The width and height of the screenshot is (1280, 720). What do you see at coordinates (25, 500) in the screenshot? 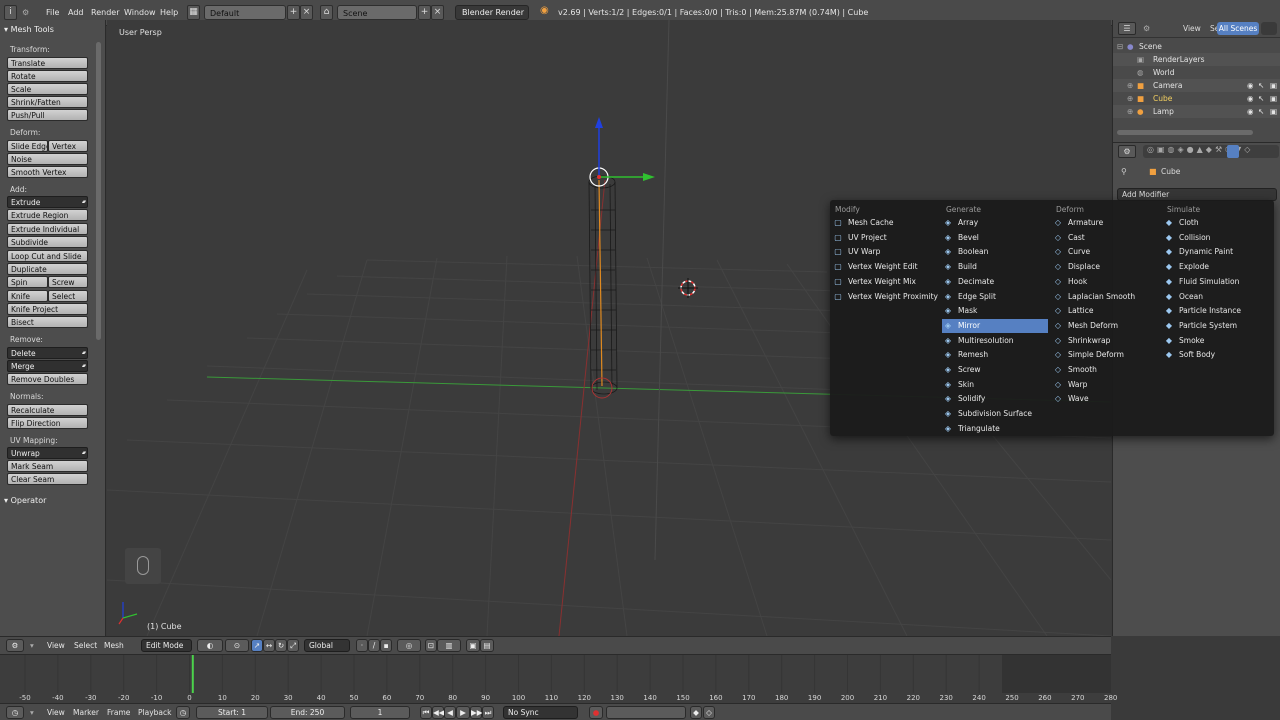
I see `operator-panel-header: ▾ Operator` at bounding box center [25, 500].